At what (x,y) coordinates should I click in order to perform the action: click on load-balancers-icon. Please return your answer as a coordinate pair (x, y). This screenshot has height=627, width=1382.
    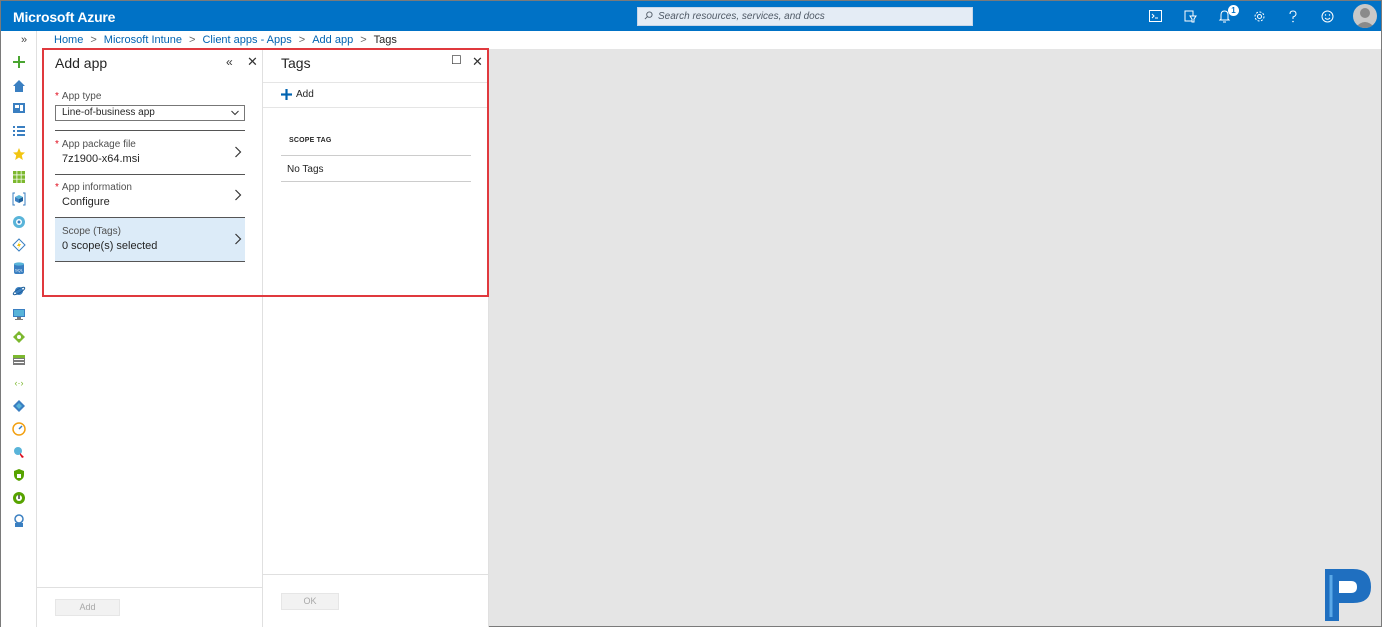
    Looking at the image, I should click on (19, 337).